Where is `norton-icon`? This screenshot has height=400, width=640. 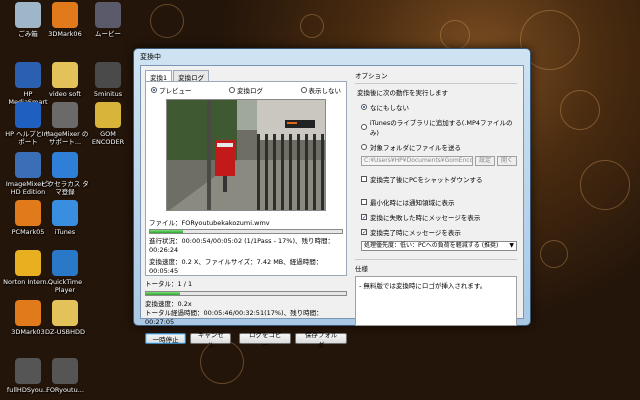
norton-icon is located at coordinates (28, 263).